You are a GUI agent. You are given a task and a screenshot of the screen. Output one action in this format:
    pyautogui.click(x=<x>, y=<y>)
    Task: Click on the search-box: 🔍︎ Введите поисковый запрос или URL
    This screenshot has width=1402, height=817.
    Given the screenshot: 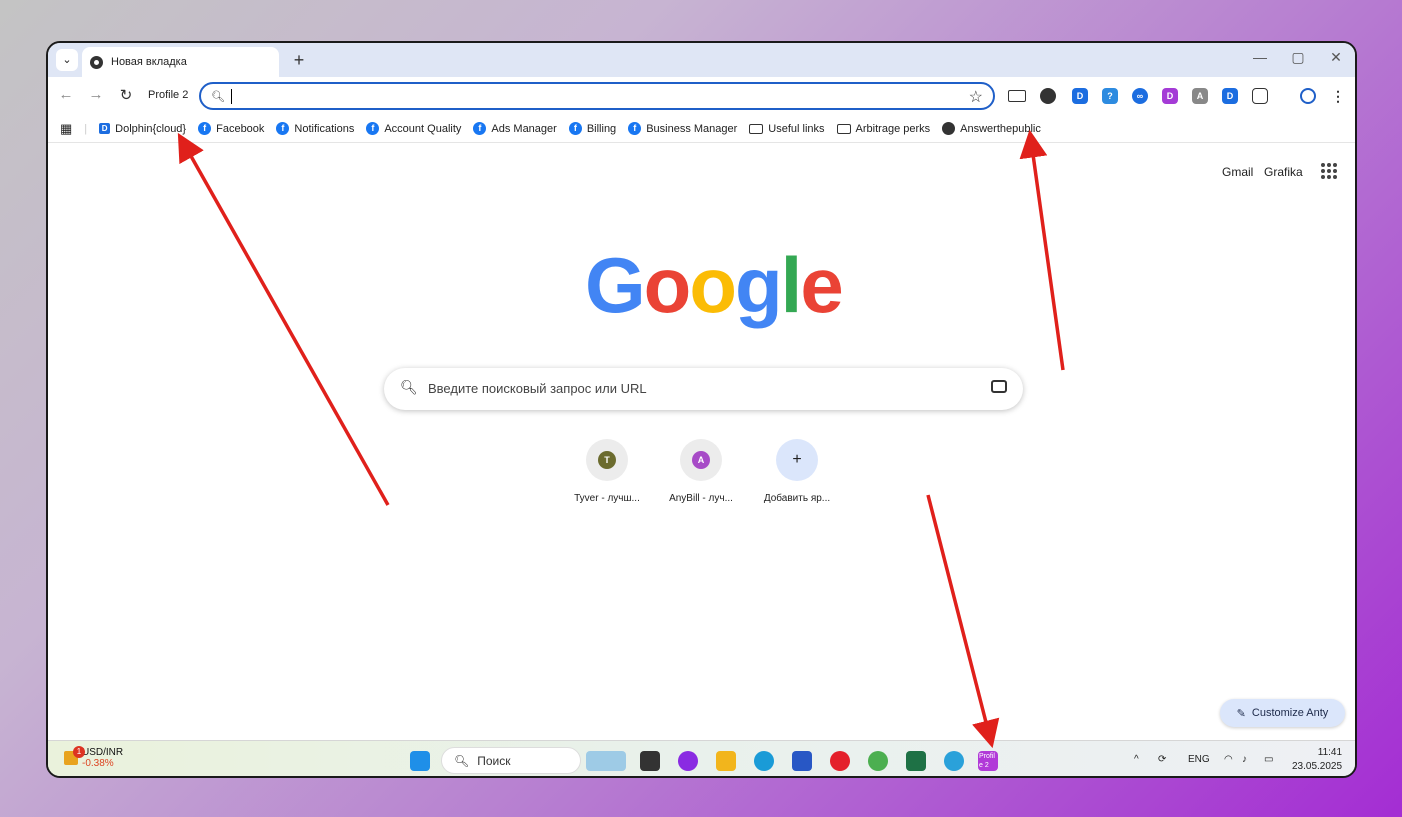 What is the action you would take?
    pyautogui.click(x=703, y=389)
    